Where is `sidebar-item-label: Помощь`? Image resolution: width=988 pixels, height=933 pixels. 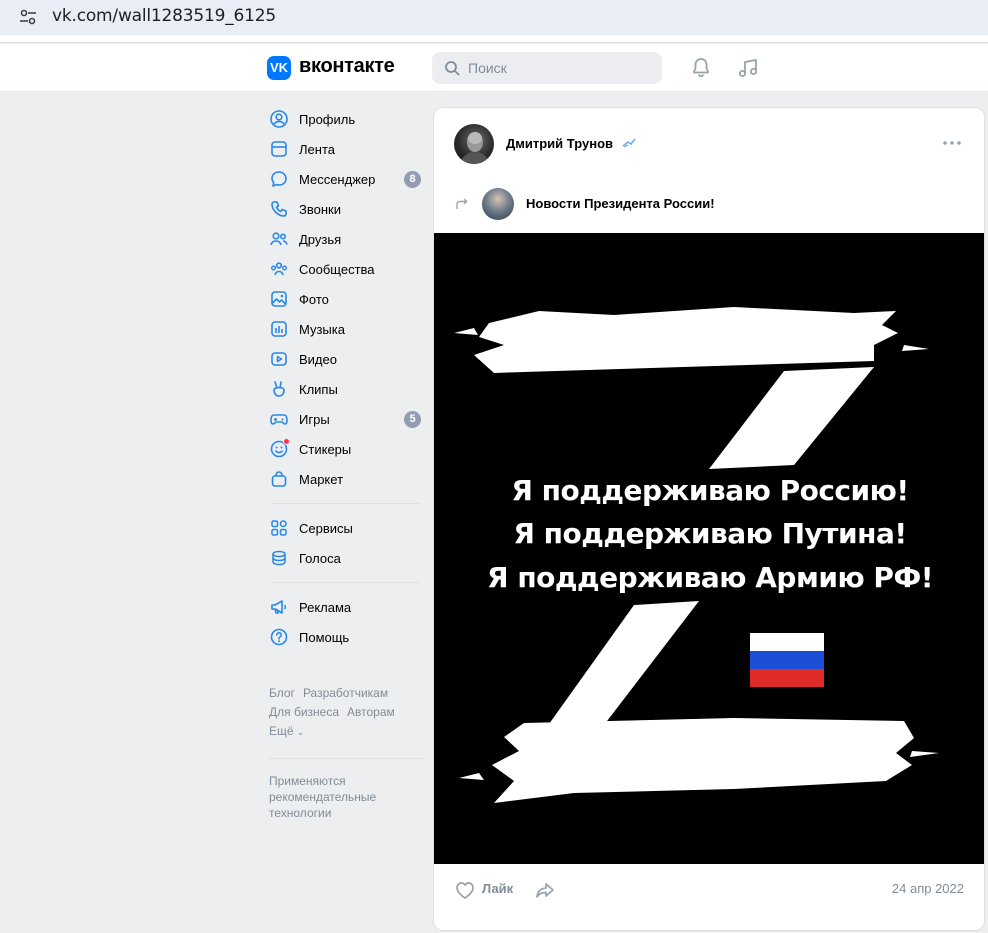 sidebar-item-label: Помощь is located at coordinates (324, 637).